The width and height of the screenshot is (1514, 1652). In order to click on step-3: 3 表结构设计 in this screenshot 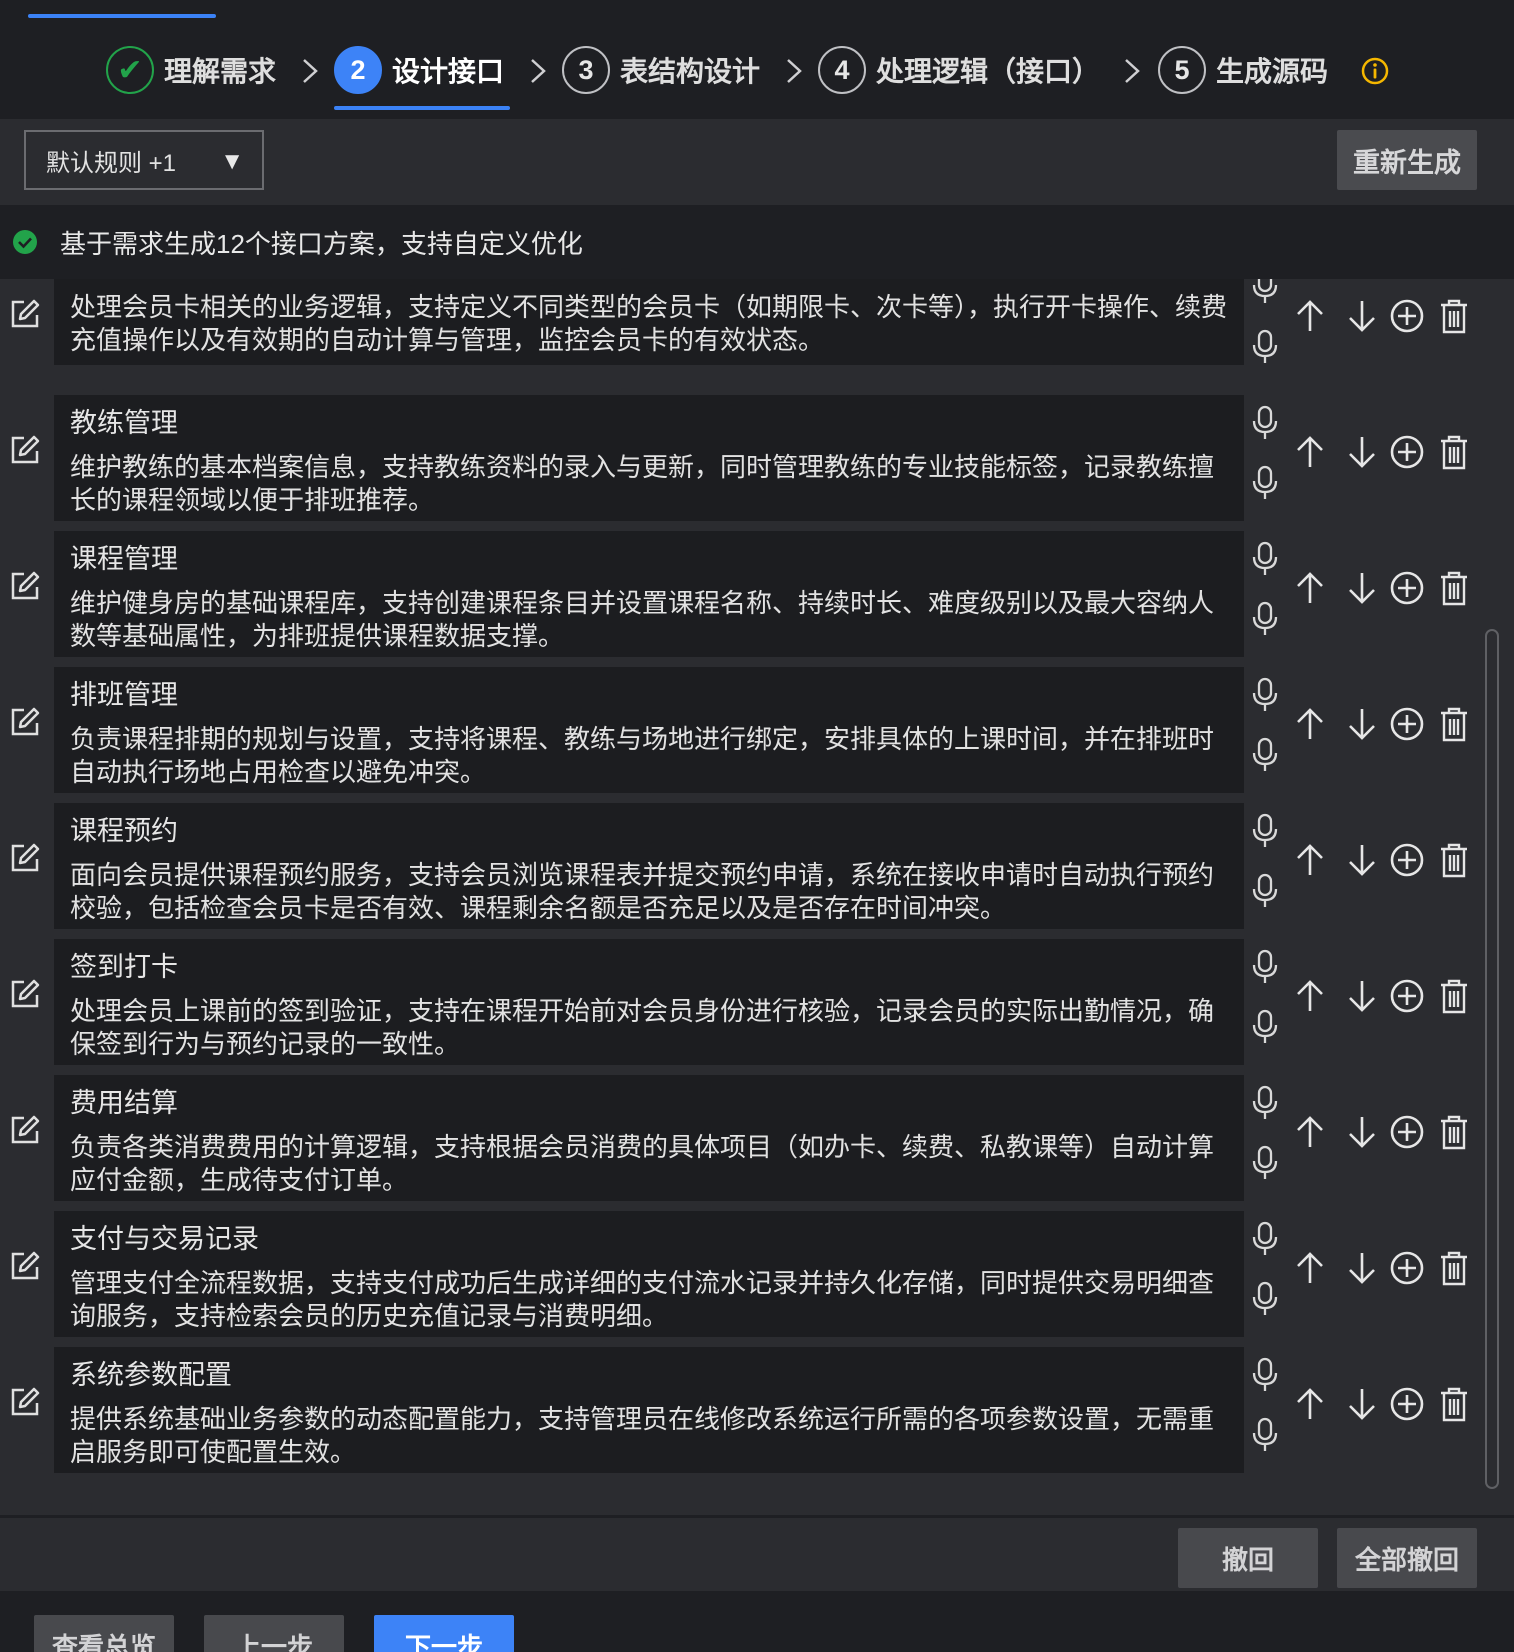, I will do `click(661, 70)`.